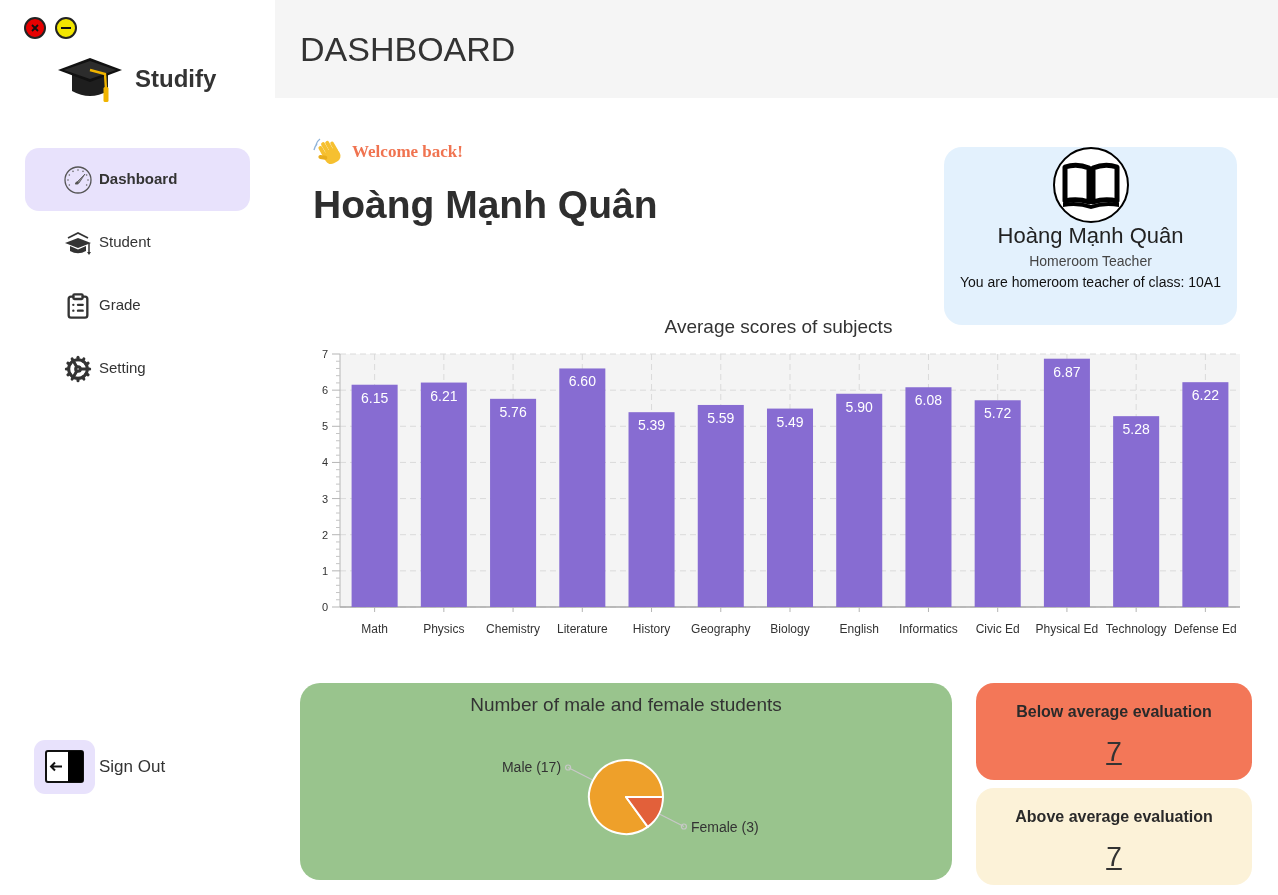 This screenshot has height=895, width=1278. I want to click on minimize-icon, so click(66, 28).